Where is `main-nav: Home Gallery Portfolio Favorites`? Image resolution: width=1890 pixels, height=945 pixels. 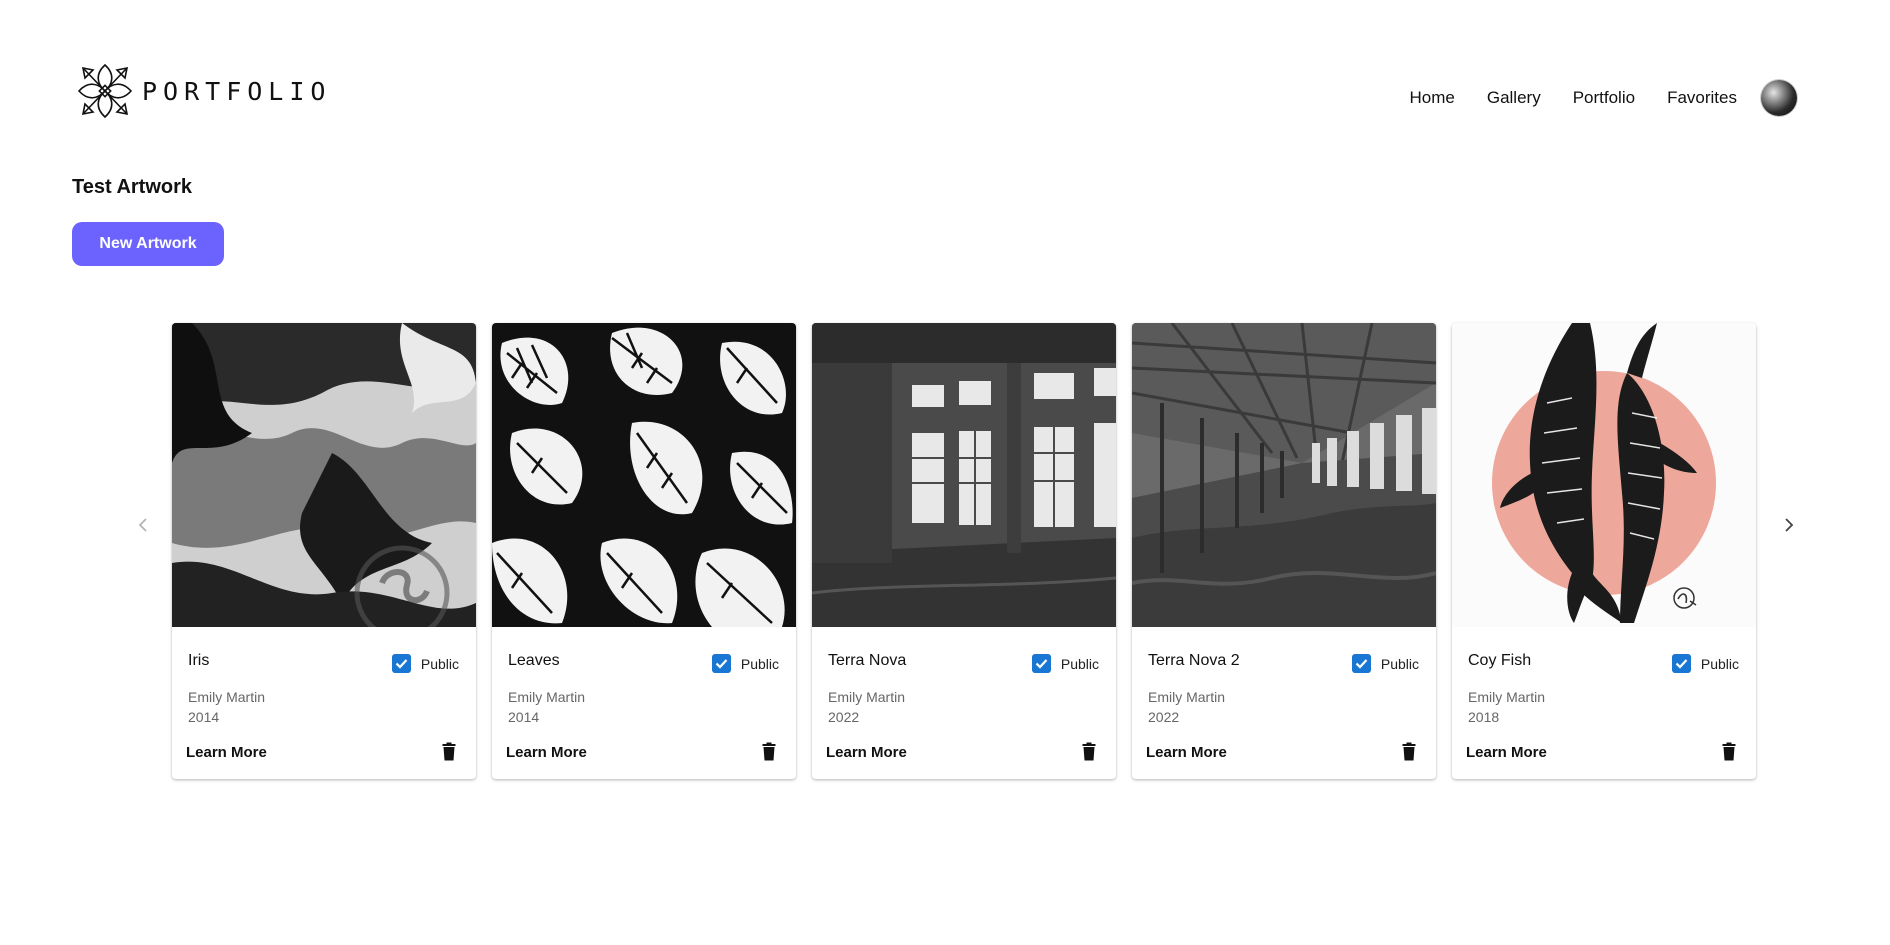
main-nav: Home Gallery Portfolio Favorites is located at coordinates (1603, 98).